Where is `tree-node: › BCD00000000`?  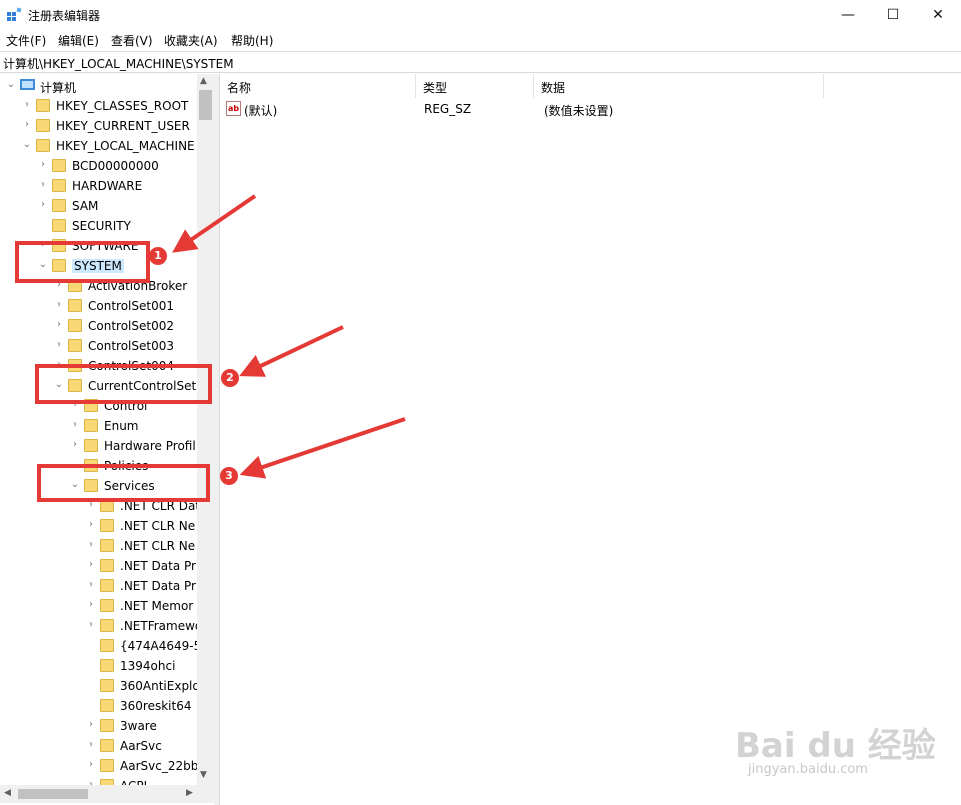 tree-node: › BCD00000000 is located at coordinates (98, 166).